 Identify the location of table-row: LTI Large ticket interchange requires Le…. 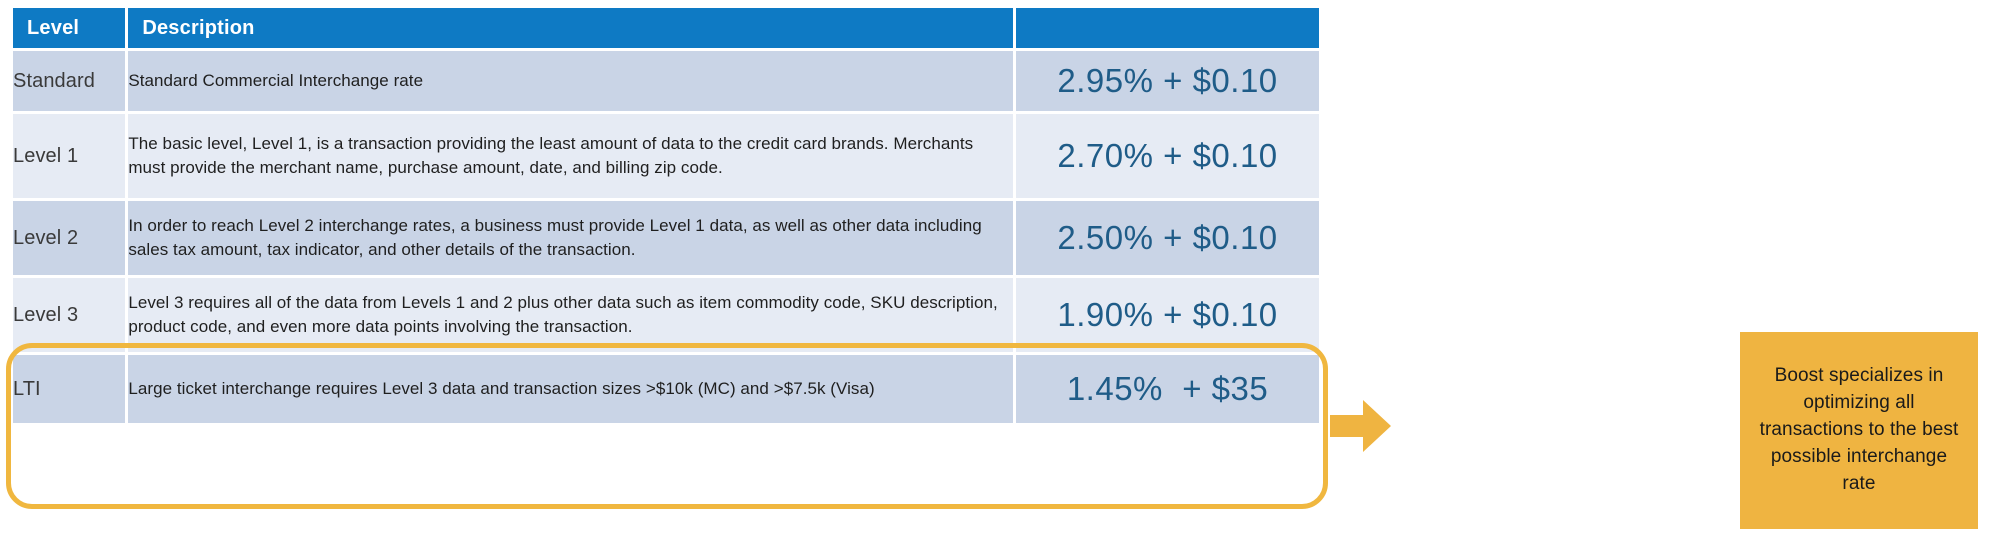
(666, 389).